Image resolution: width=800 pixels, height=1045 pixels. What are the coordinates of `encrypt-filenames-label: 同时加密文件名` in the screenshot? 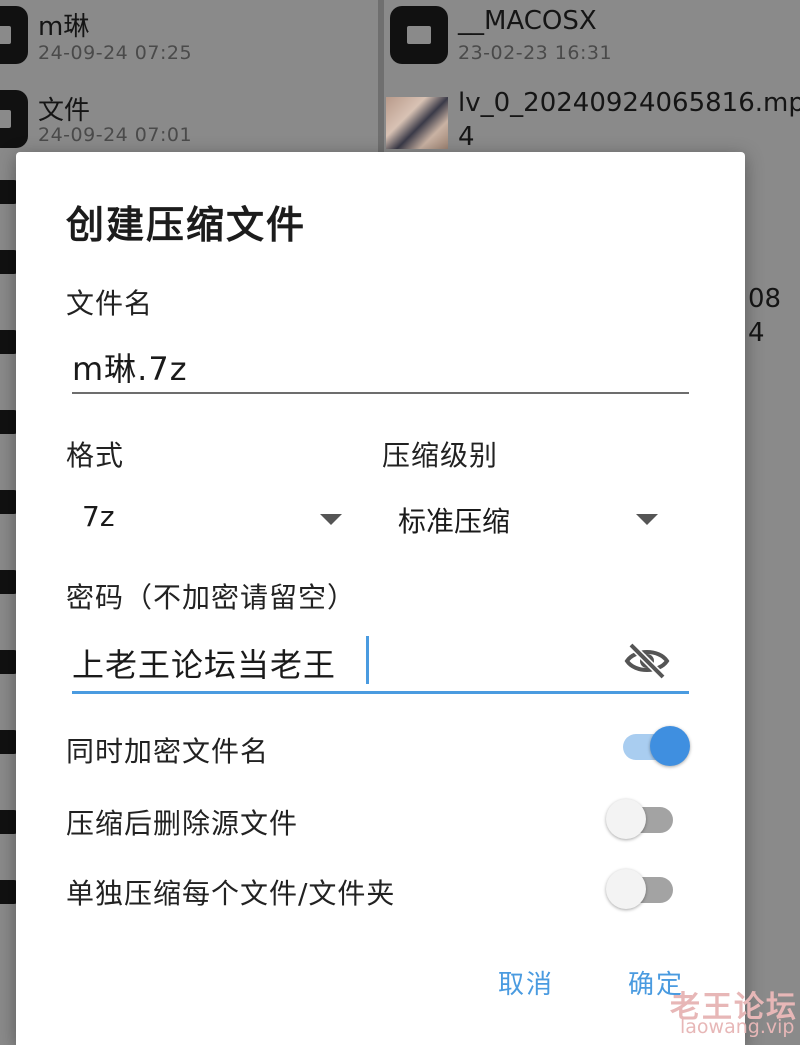 It's located at (168, 751).